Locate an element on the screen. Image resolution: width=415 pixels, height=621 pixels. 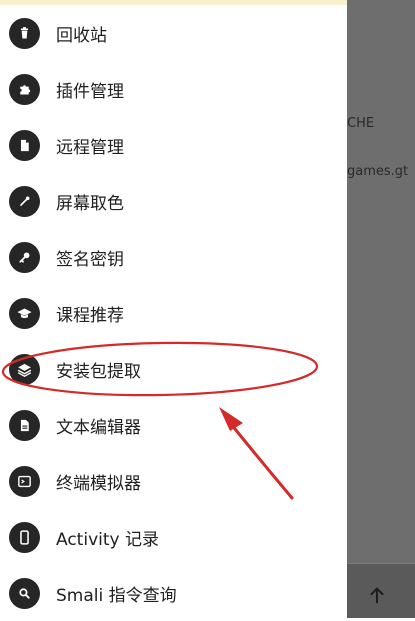
layers-icon is located at coordinates (24, 369).